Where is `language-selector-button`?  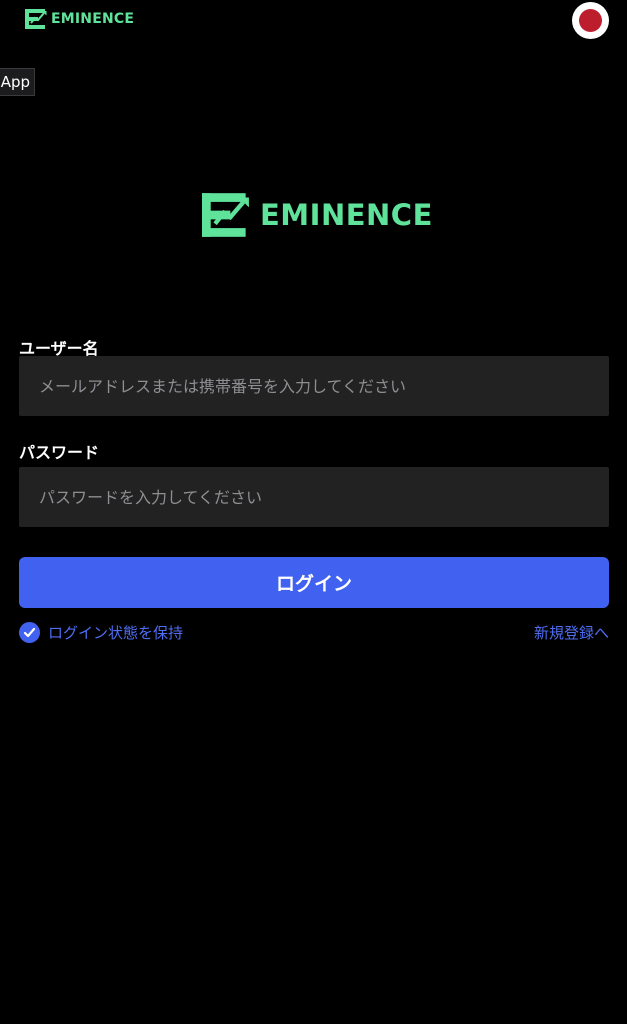
language-selector-button is located at coordinates (590, 20).